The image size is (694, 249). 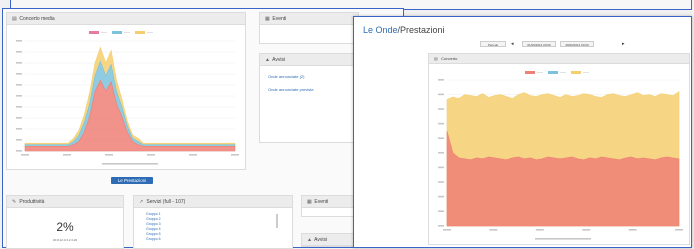 What do you see at coordinates (380, 30) in the screenshot?
I see `breadcrumb-link: Le Onde` at bounding box center [380, 30].